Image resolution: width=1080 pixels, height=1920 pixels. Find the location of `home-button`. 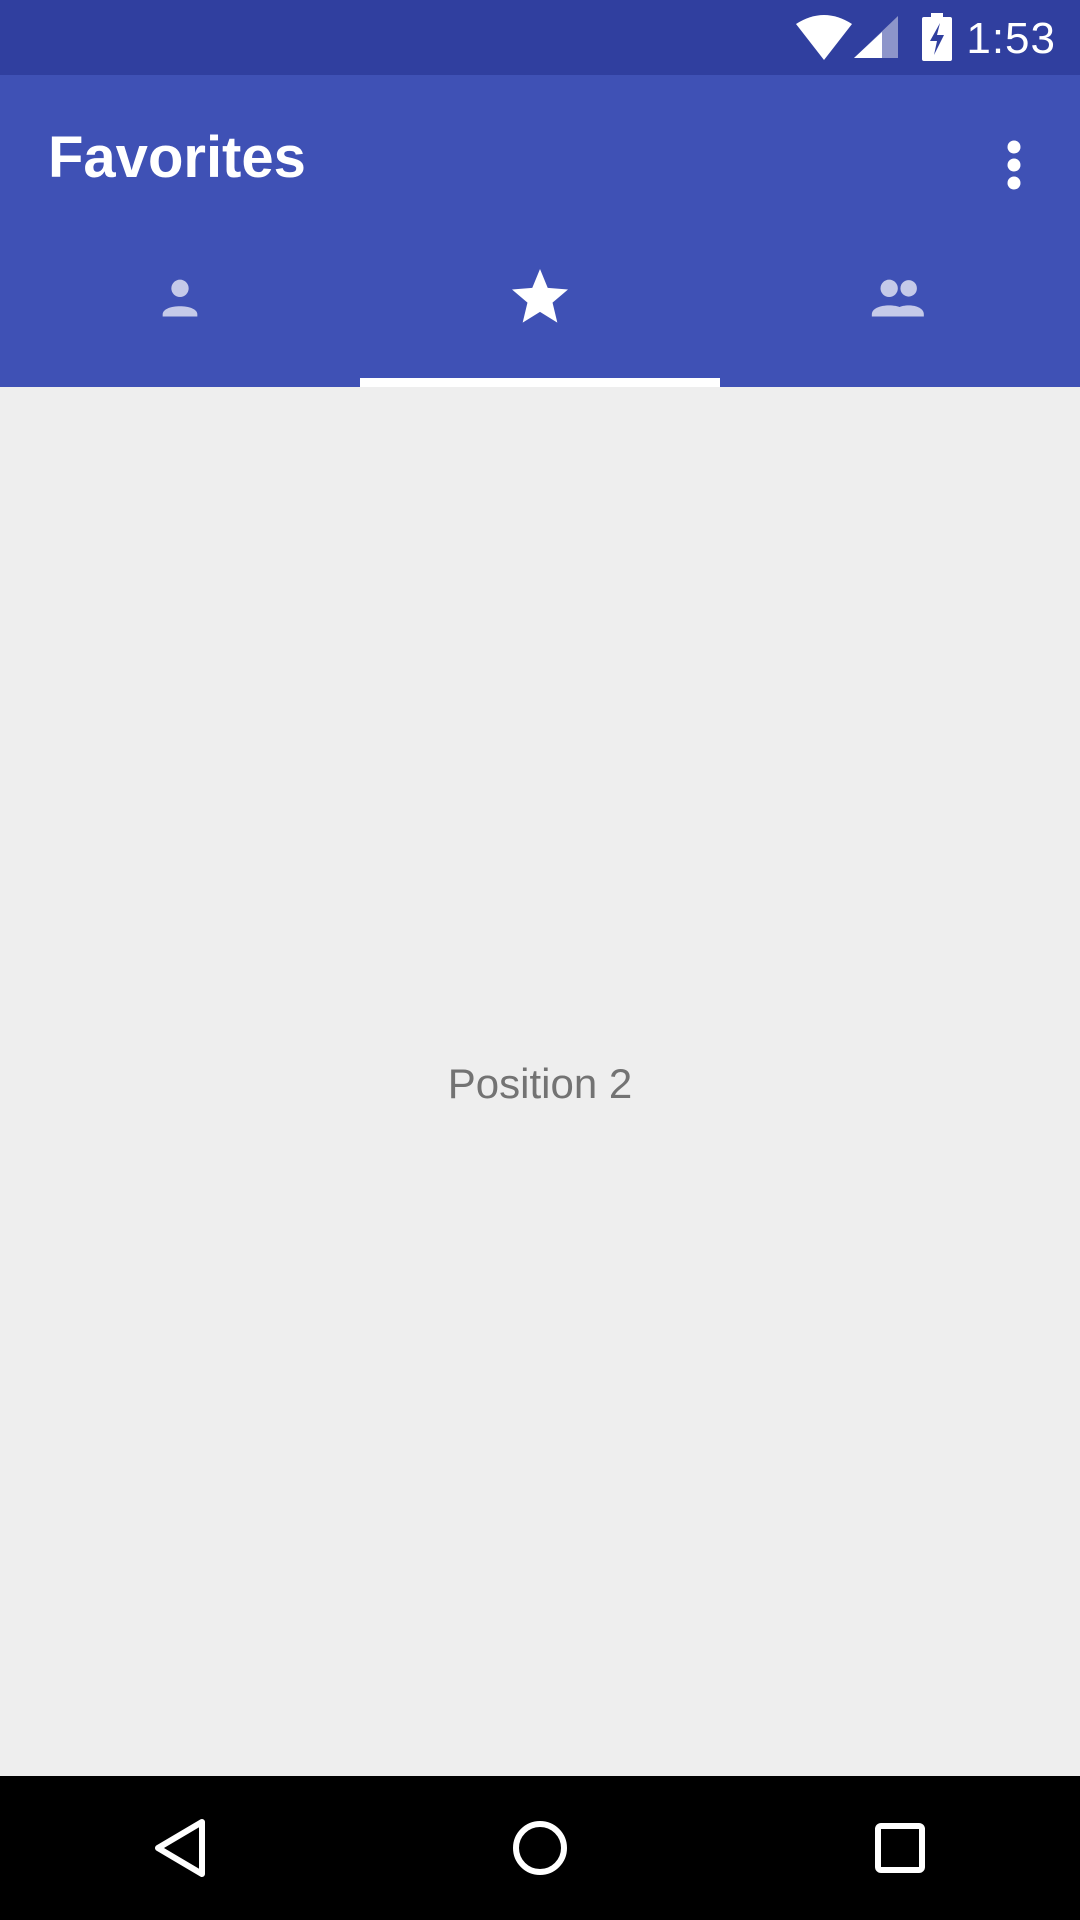

home-button is located at coordinates (540, 1848).